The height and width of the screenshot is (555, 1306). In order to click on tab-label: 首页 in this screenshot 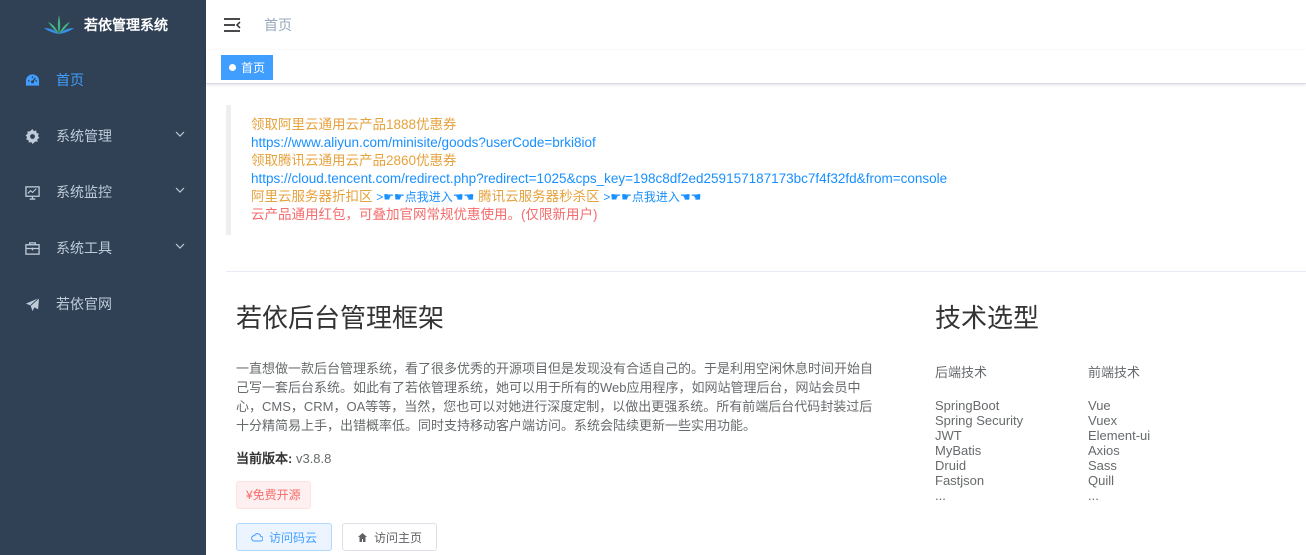, I will do `click(253, 68)`.